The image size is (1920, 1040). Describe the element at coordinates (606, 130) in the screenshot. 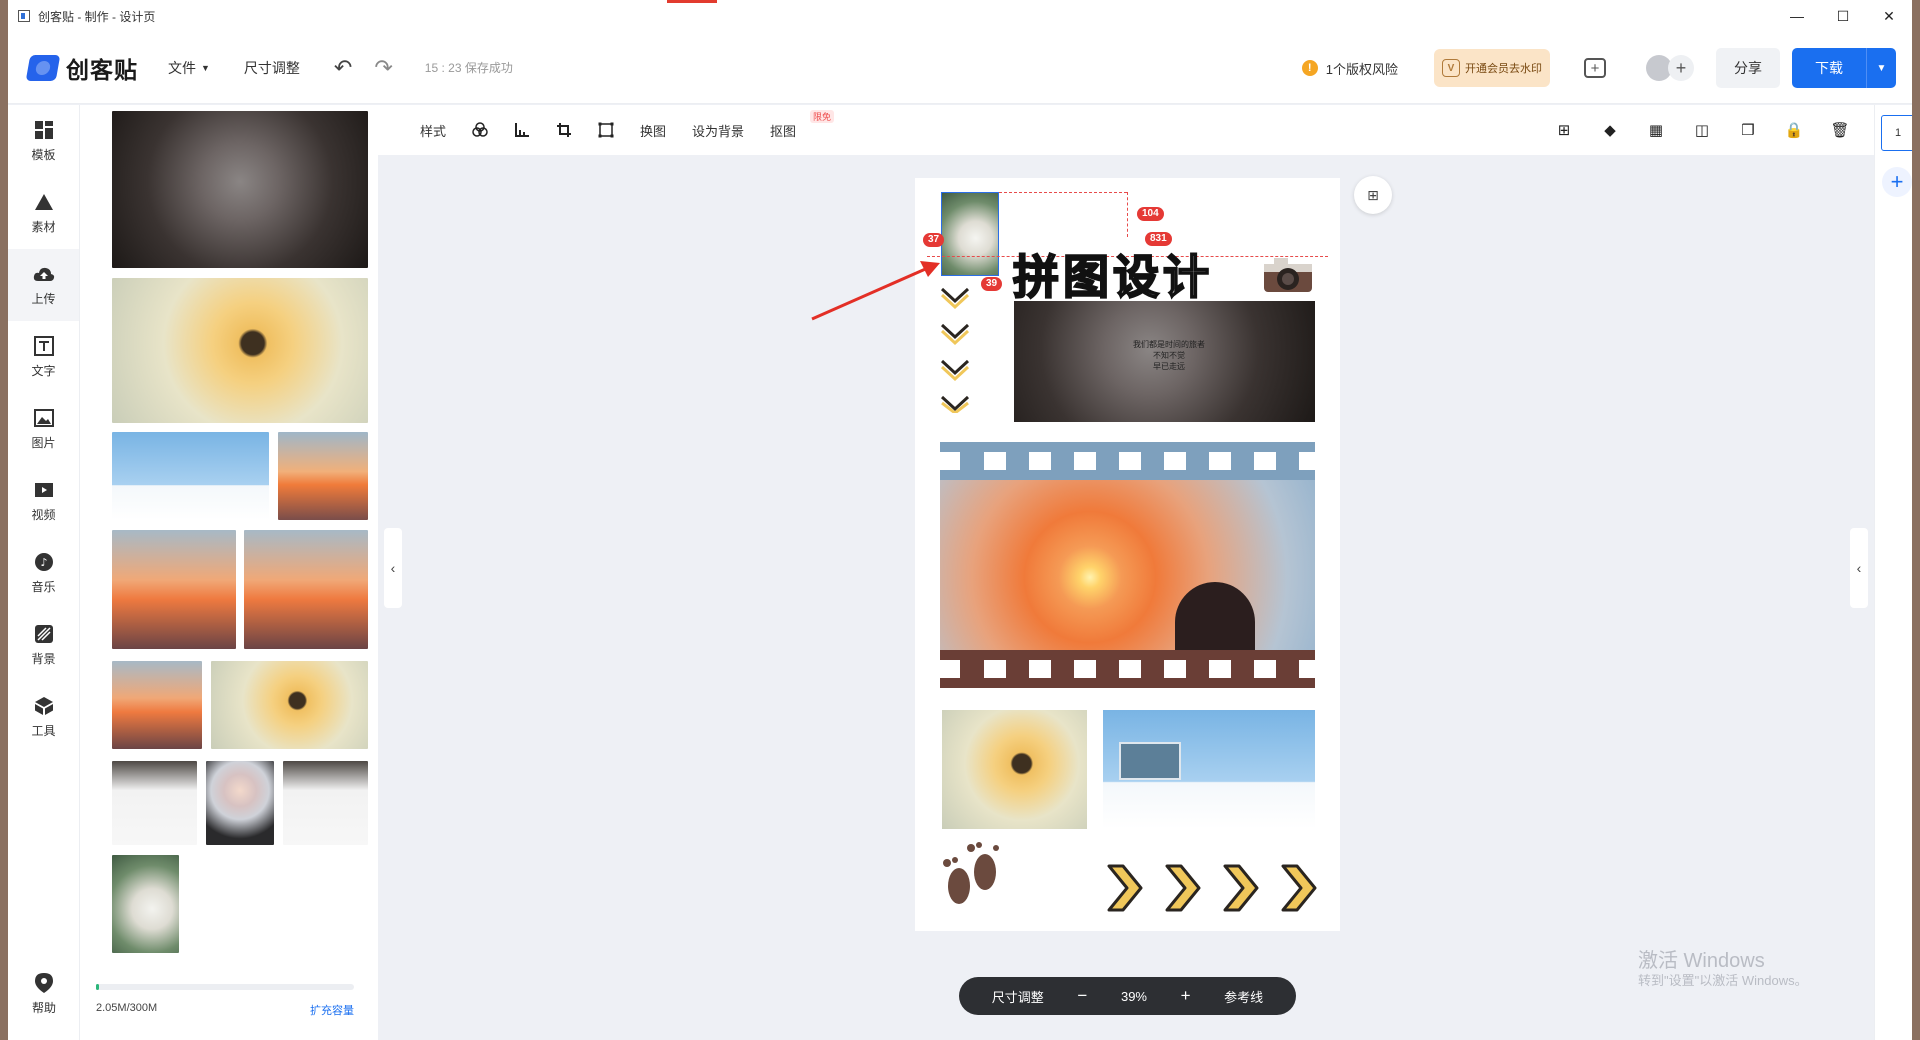

I see `mask-icon` at that location.